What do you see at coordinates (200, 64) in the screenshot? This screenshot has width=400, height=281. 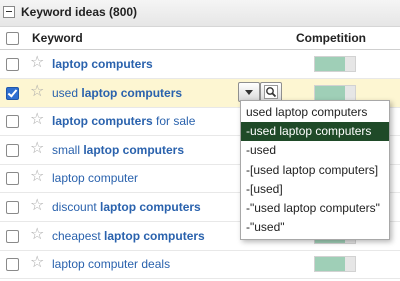 I see `table-row: ☆ laptop computers` at bounding box center [200, 64].